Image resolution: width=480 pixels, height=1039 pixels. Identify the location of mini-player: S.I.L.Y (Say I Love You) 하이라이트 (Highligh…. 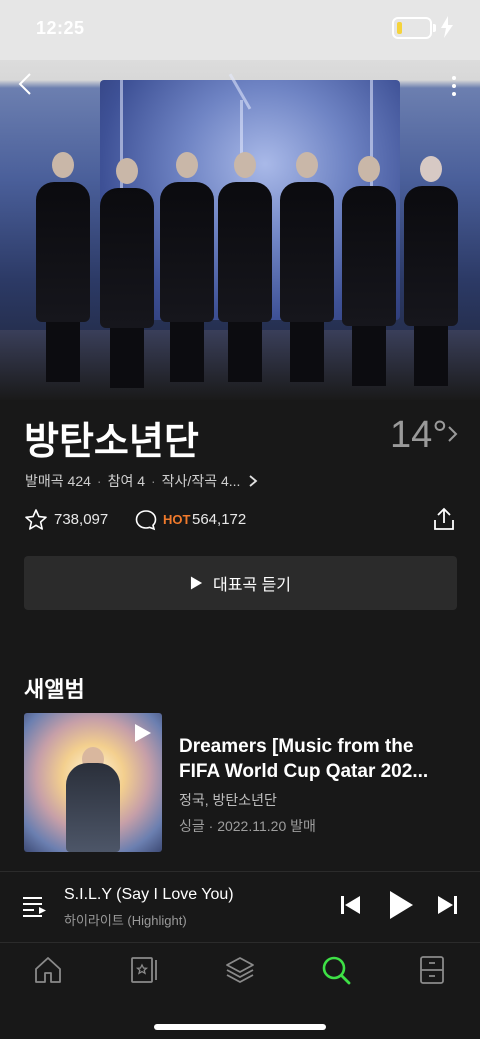
(240, 907).